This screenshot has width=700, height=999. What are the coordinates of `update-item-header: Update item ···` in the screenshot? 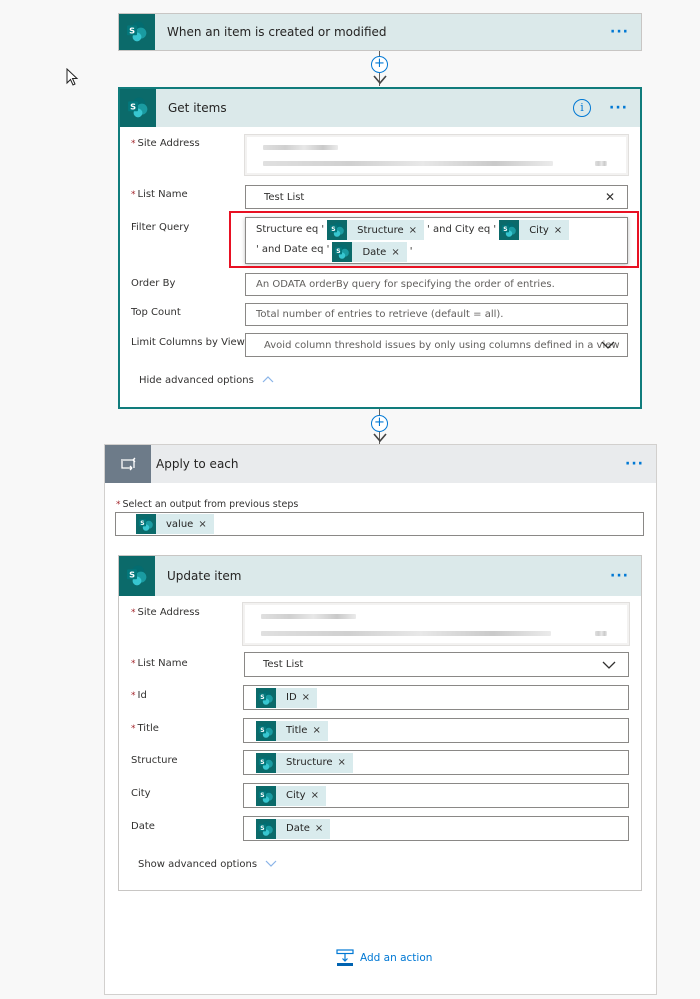 It's located at (380, 576).